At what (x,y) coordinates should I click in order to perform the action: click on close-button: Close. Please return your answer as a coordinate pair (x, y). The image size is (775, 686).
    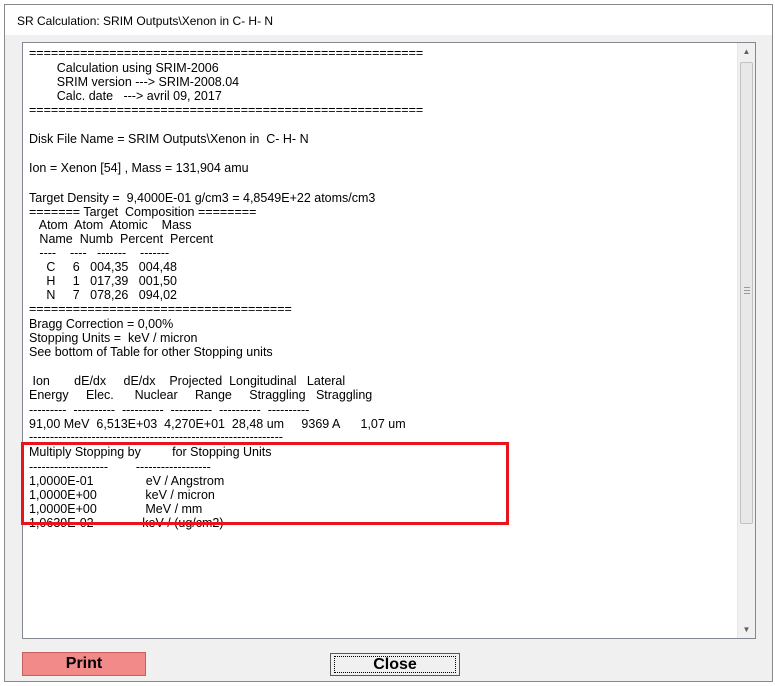
    Looking at the image, I should click on (395, 664).